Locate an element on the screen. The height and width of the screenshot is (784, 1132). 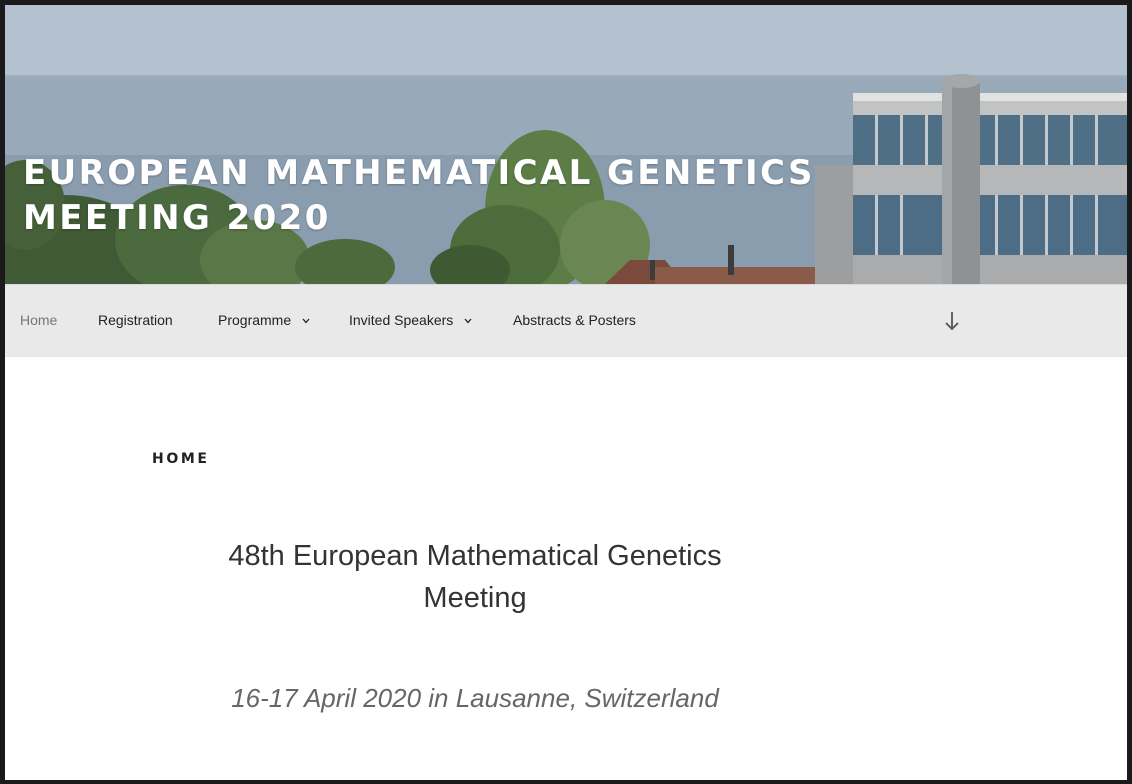
nav-item-registration: Registration is located at coordinates (135, 320).